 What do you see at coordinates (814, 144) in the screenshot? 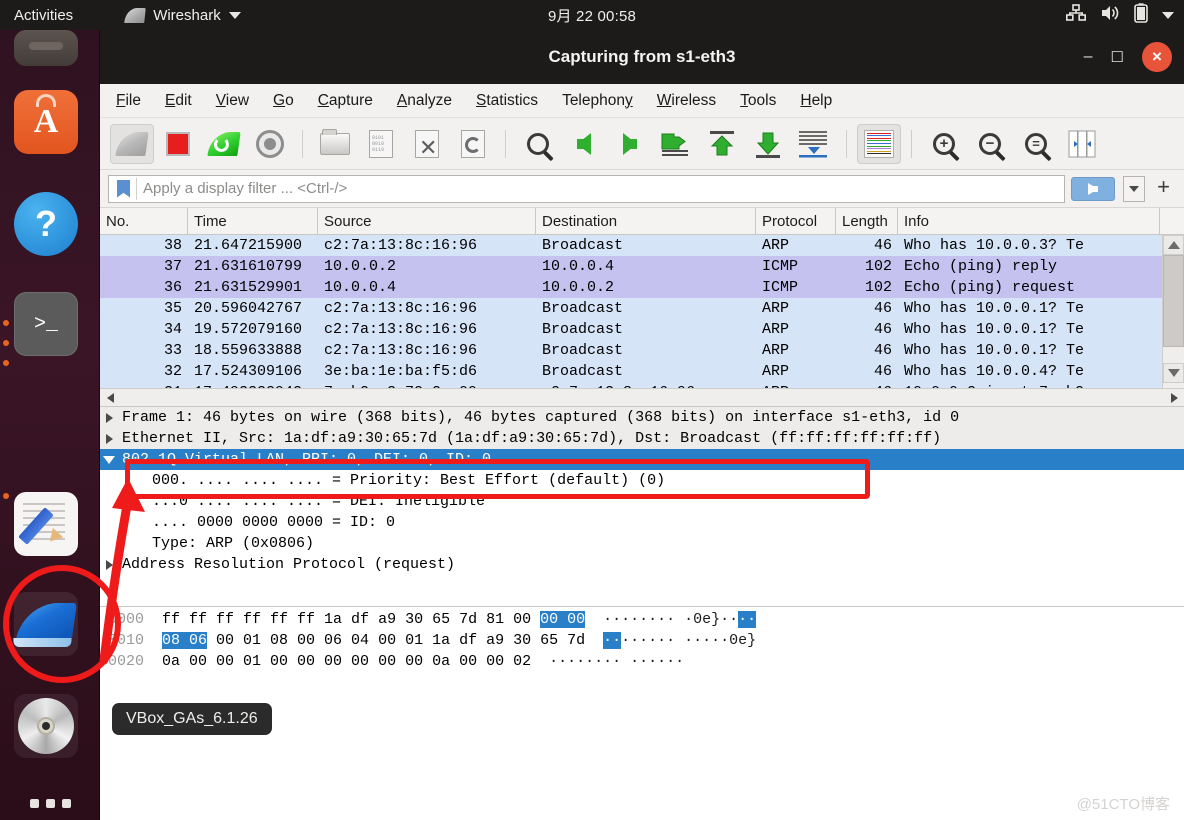
I see `auto-scroll-icon` at bounding box center [814, 144].